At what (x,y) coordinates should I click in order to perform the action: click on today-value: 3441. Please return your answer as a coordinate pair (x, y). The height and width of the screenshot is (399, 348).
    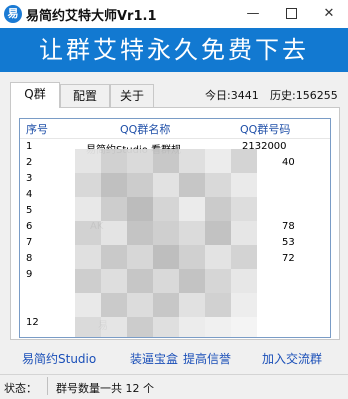
    Looking at the image, I should click on (244, 95).